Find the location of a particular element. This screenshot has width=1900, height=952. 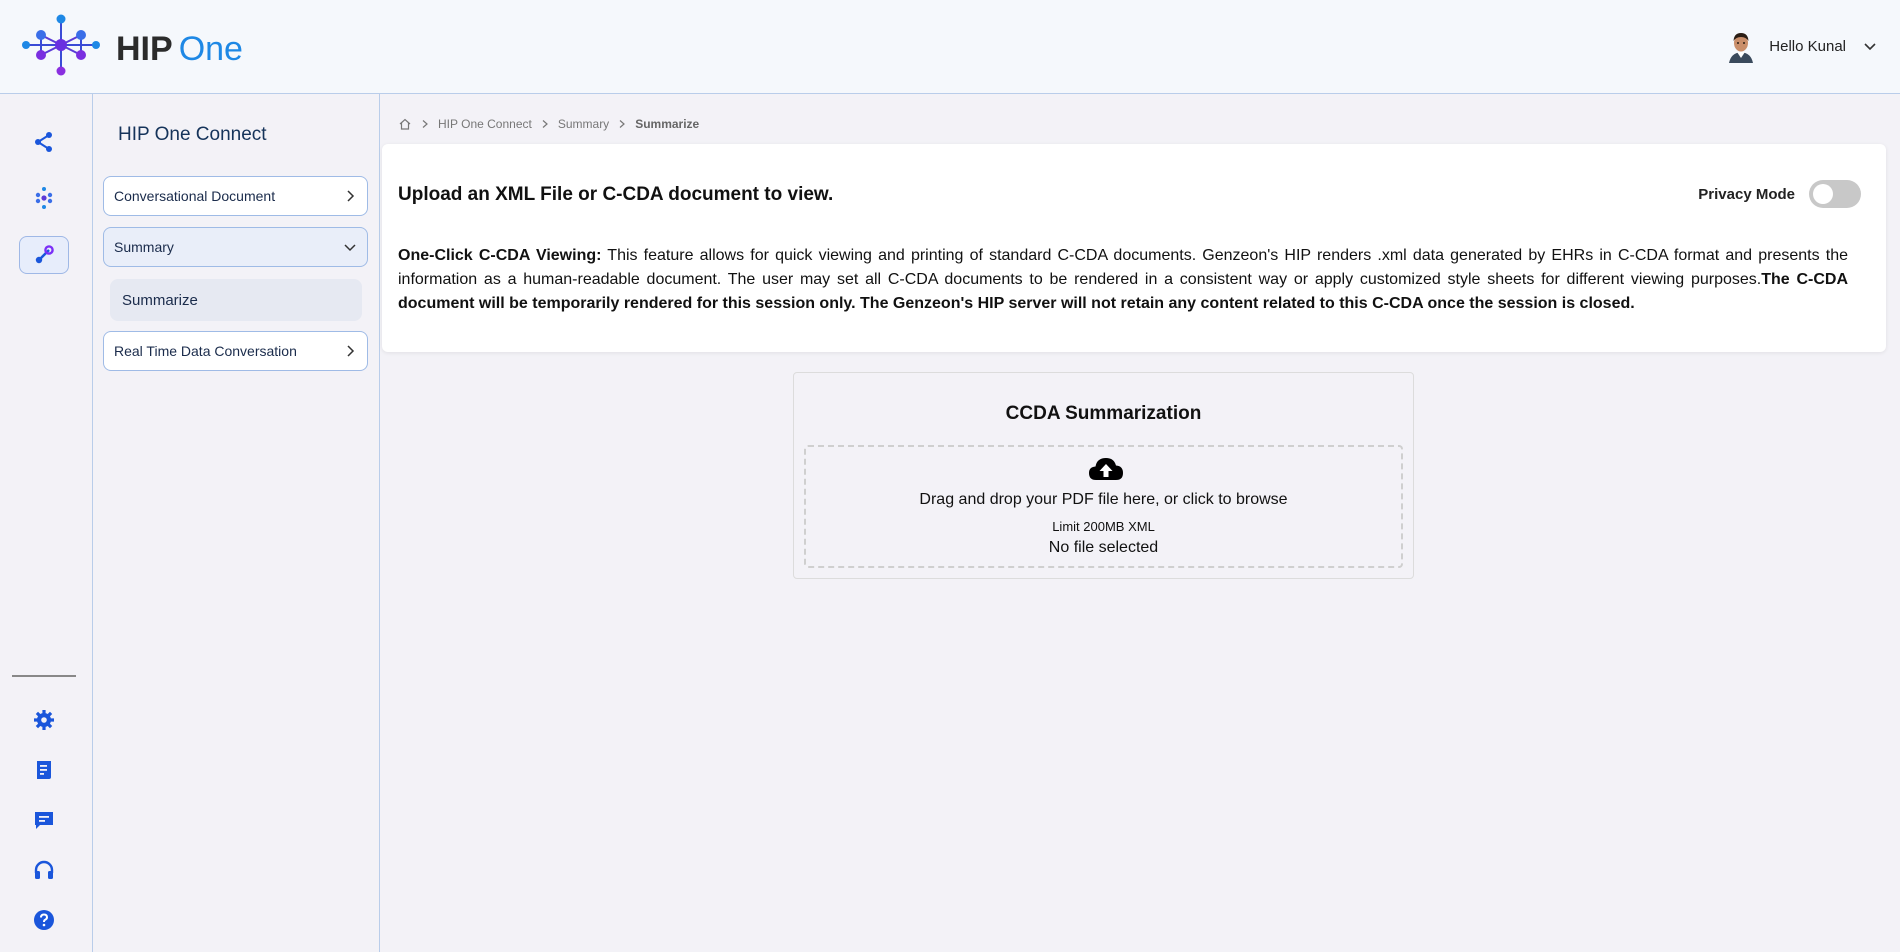

subnav-title: HIP One Connect is located at coordinates (192, 134).